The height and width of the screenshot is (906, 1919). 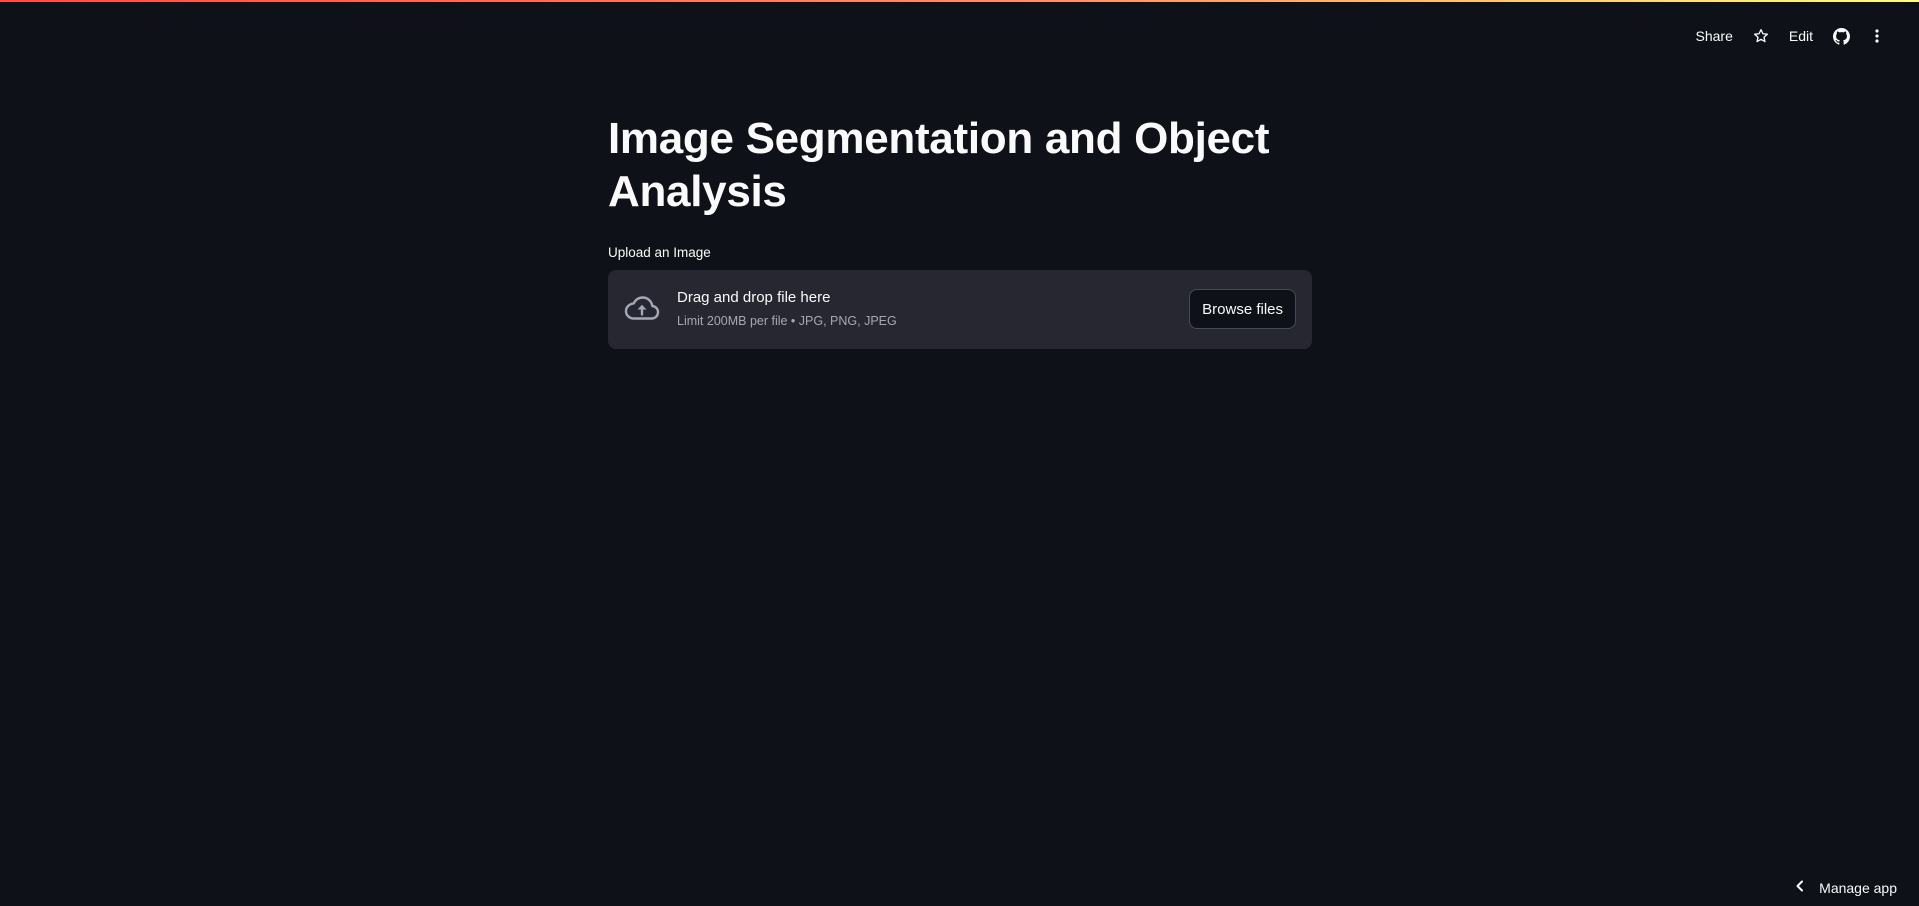 I want to click on page-title: Image Segmentation and Object Analysis, so click(x=939, y=165).